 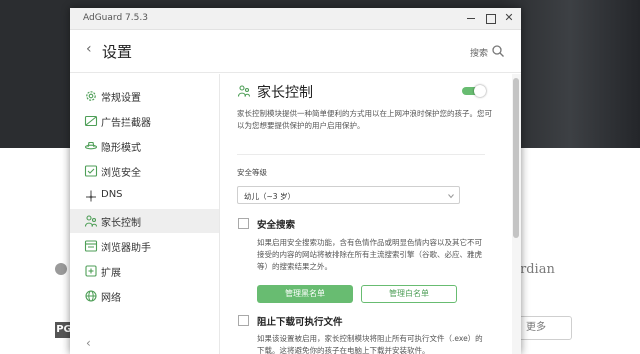 What do you see at coordinates (91, 271) in the screenshot?
I see `extensions-icon` at bounding box center [91, 271].